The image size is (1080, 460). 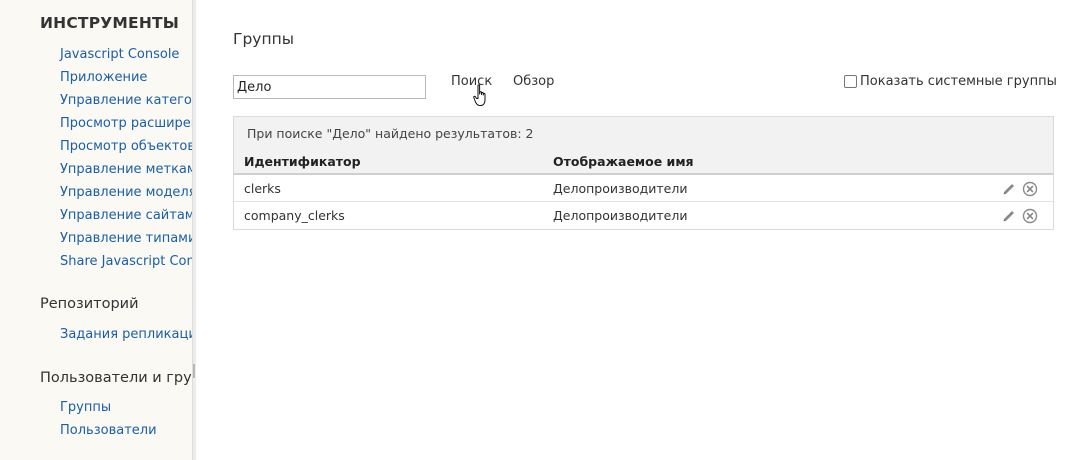 I want to click on column-header-id: Идентификатор, so click(x=302, y=161).